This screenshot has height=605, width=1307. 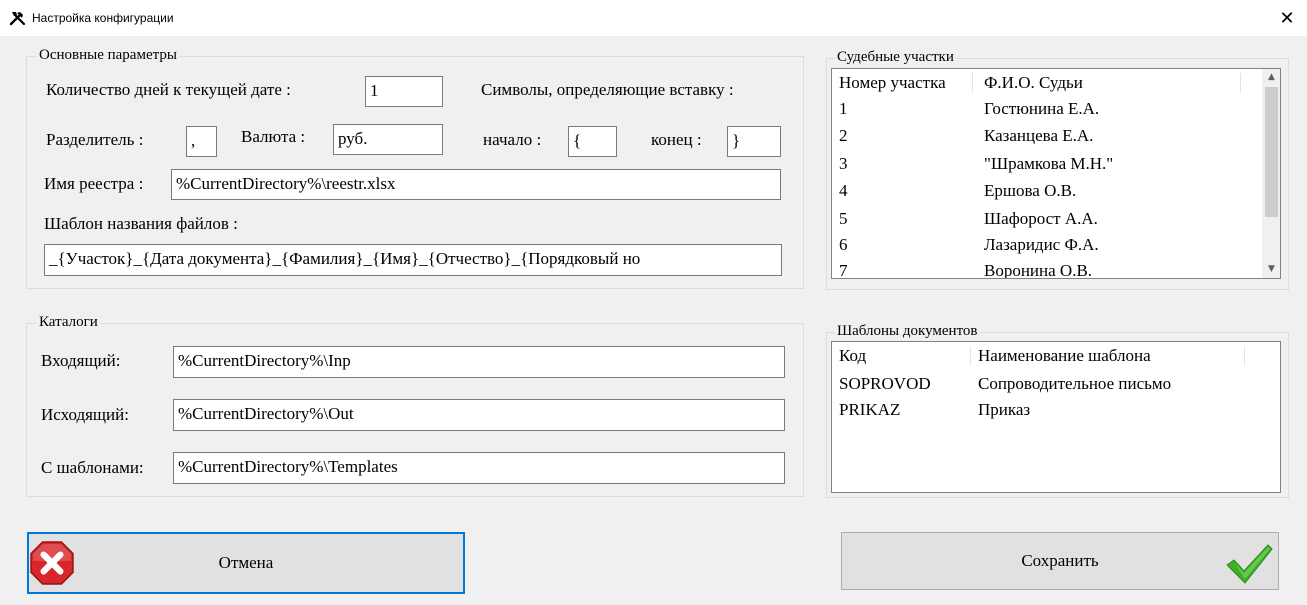 I want to click on currency-input: руб., so click(x=388, y=139).